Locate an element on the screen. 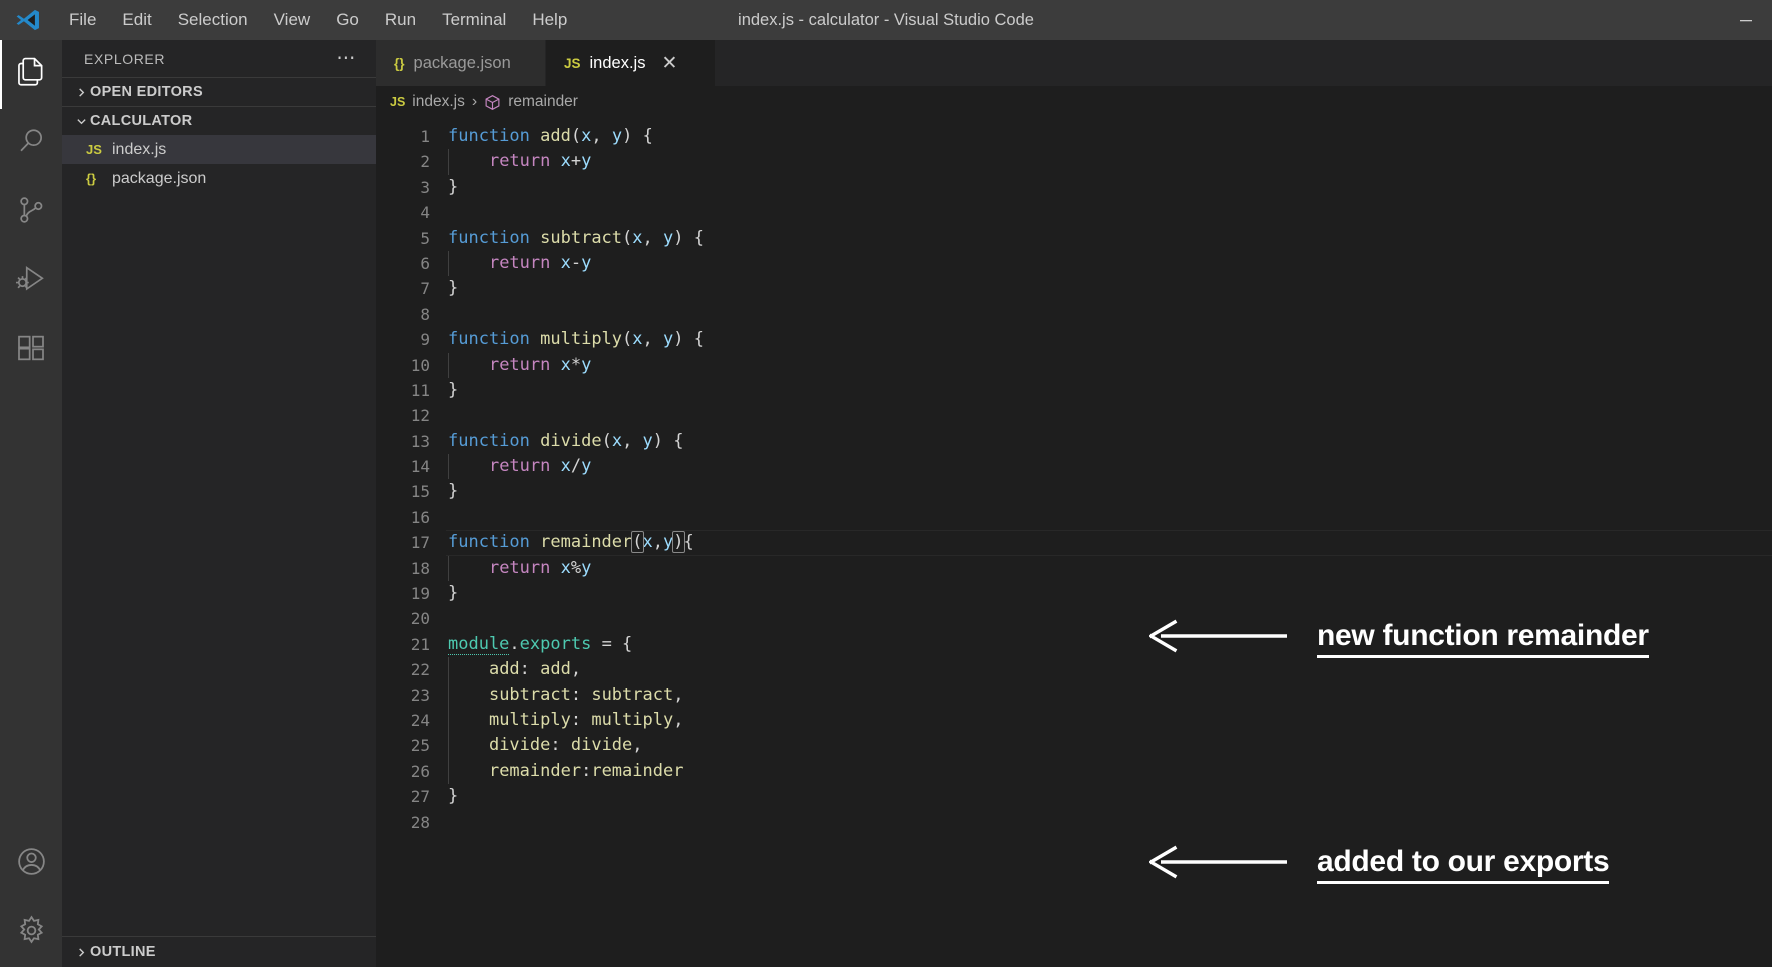 This screenshot has height=967, width=1772. breadcrumb-symbol: remainder is located at coordinates (531, 102).